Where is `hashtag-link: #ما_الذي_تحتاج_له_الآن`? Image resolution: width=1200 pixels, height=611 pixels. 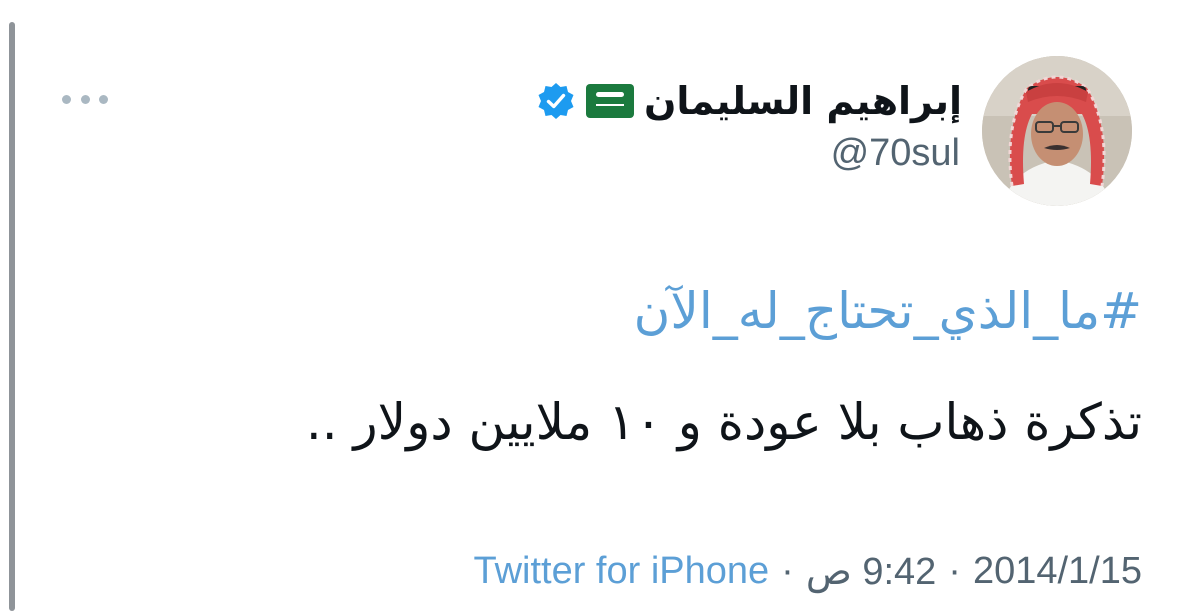
hashtag-link: #ما_الذي_تحتاج_له_الآن is located at coordinates (888, 311).